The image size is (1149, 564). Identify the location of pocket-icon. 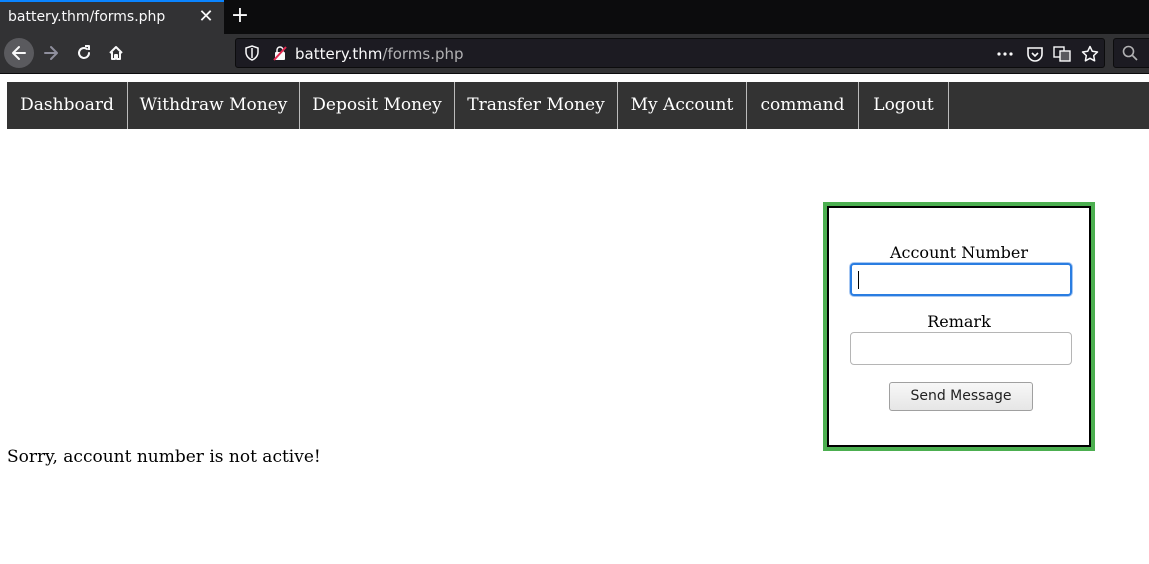
(1035, 54).